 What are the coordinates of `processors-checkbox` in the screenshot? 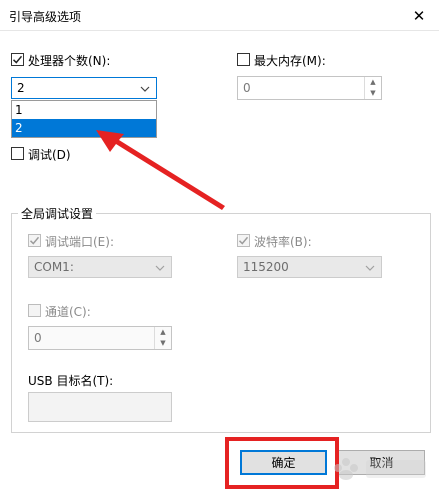 It's located at (17, 59).